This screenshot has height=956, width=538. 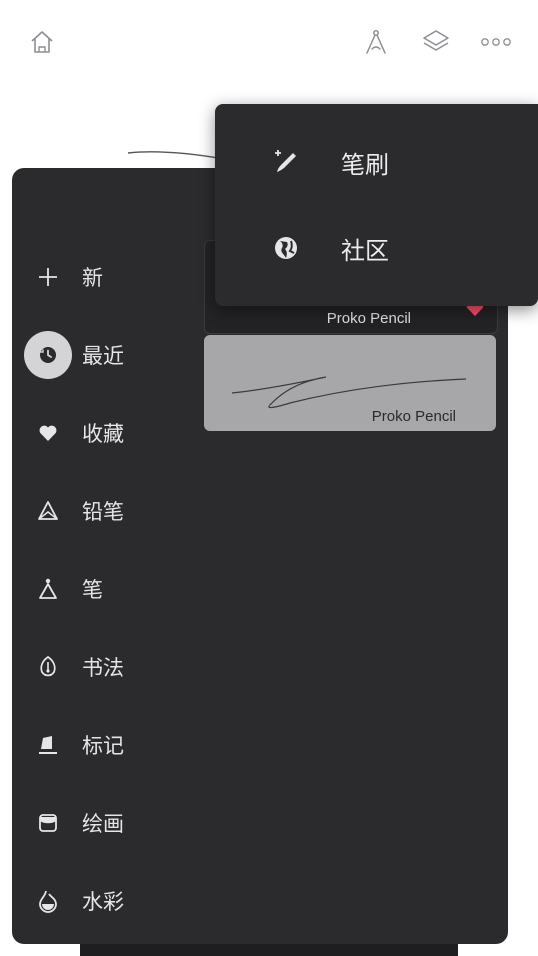 What do you see at coordinates (103, 512) in the screenshot?
I see `category-label: 铅笔` at bounding box center [103, 512].